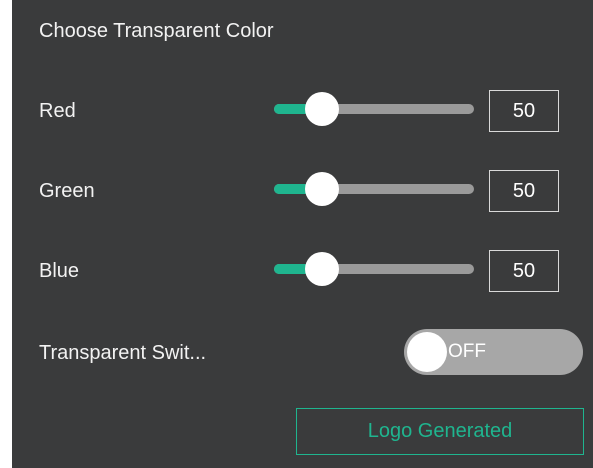 The height and width of the screenshot is (468, 593). I want to click on blue-slider, so click(374, 269).